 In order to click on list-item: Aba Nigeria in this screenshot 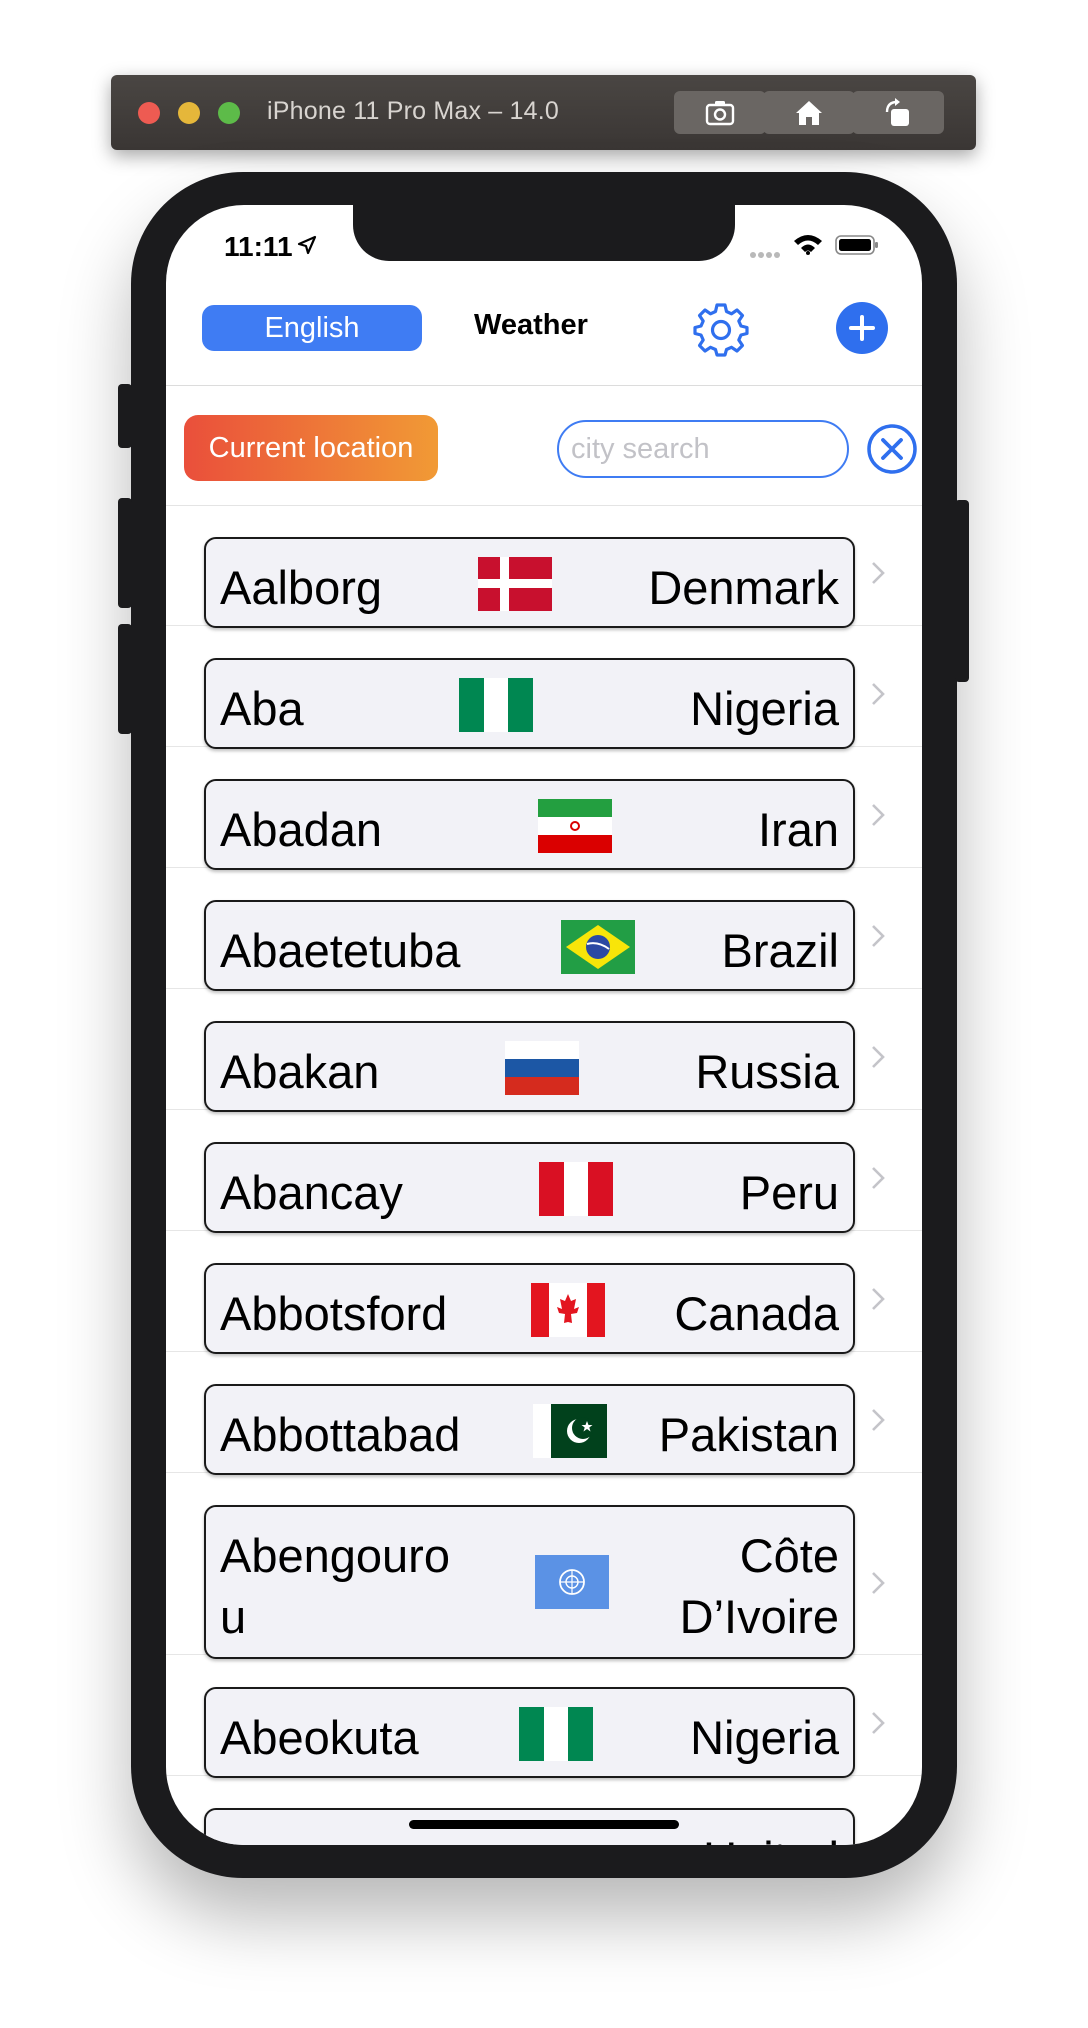, I will do `click(544, 687)`.